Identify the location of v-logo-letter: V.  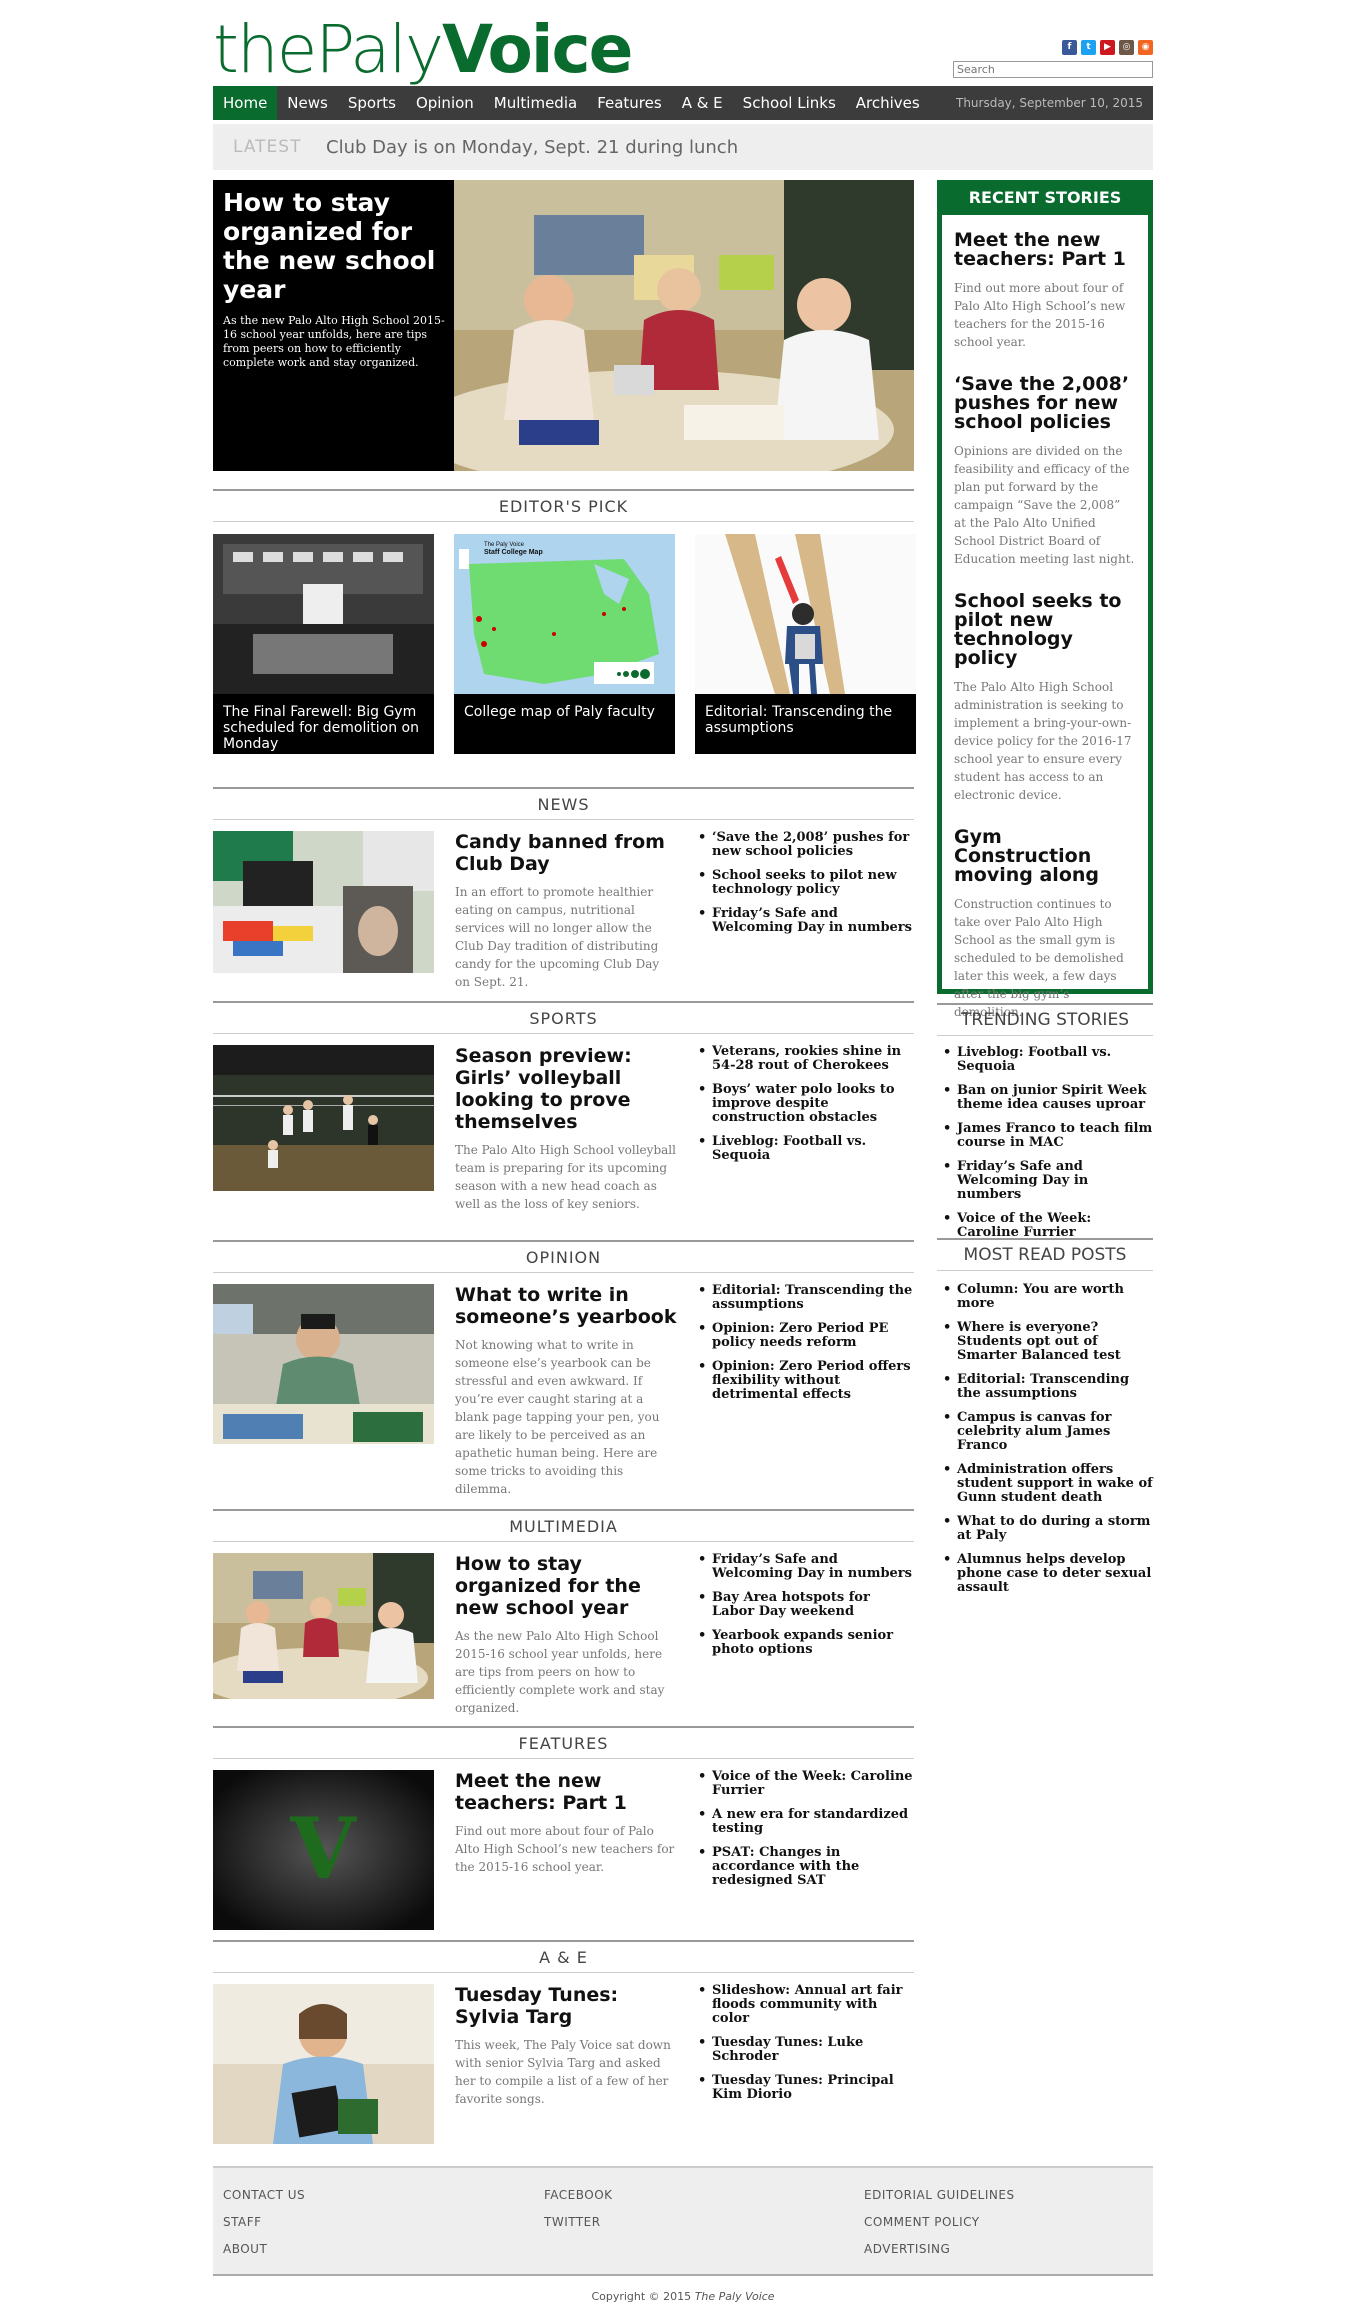
(323, 1848).